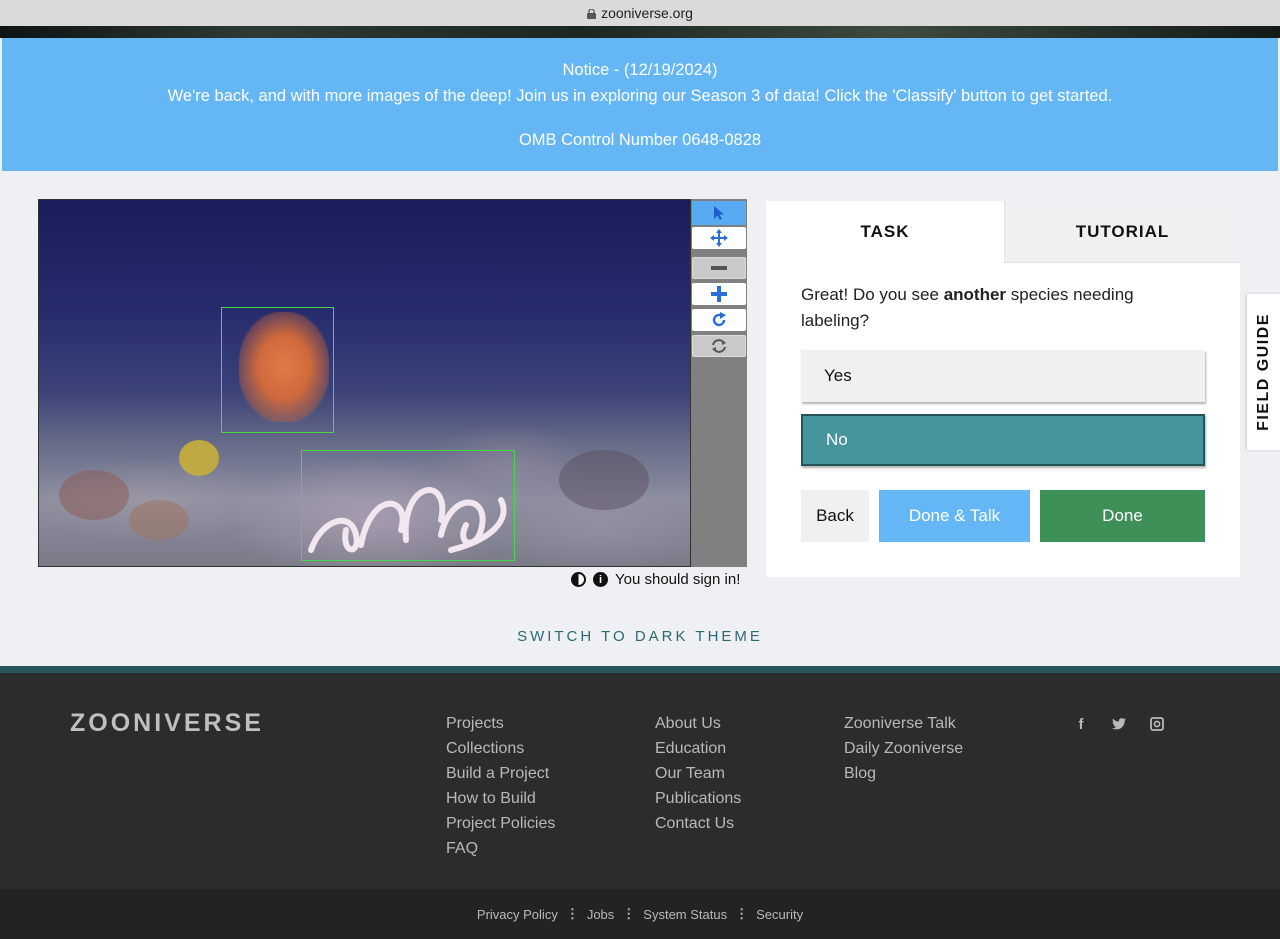  I want to click on footer-link: FAQ, so click(500, 852).